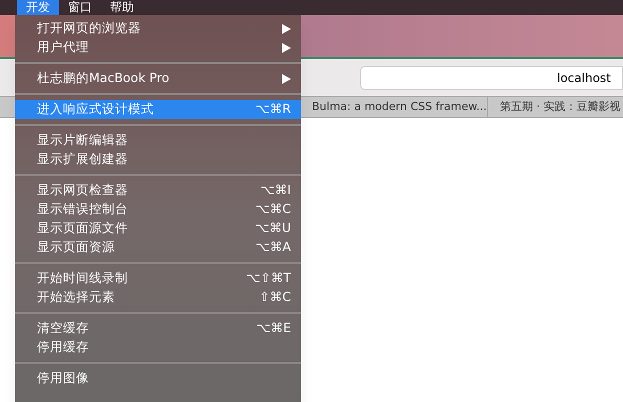 The height and width of the screenshot is (402, 623). What do you see at coordinates (158, 47) in the screenshot?
I see `menu-item: 用户代理` at bounding box center [158, 47].